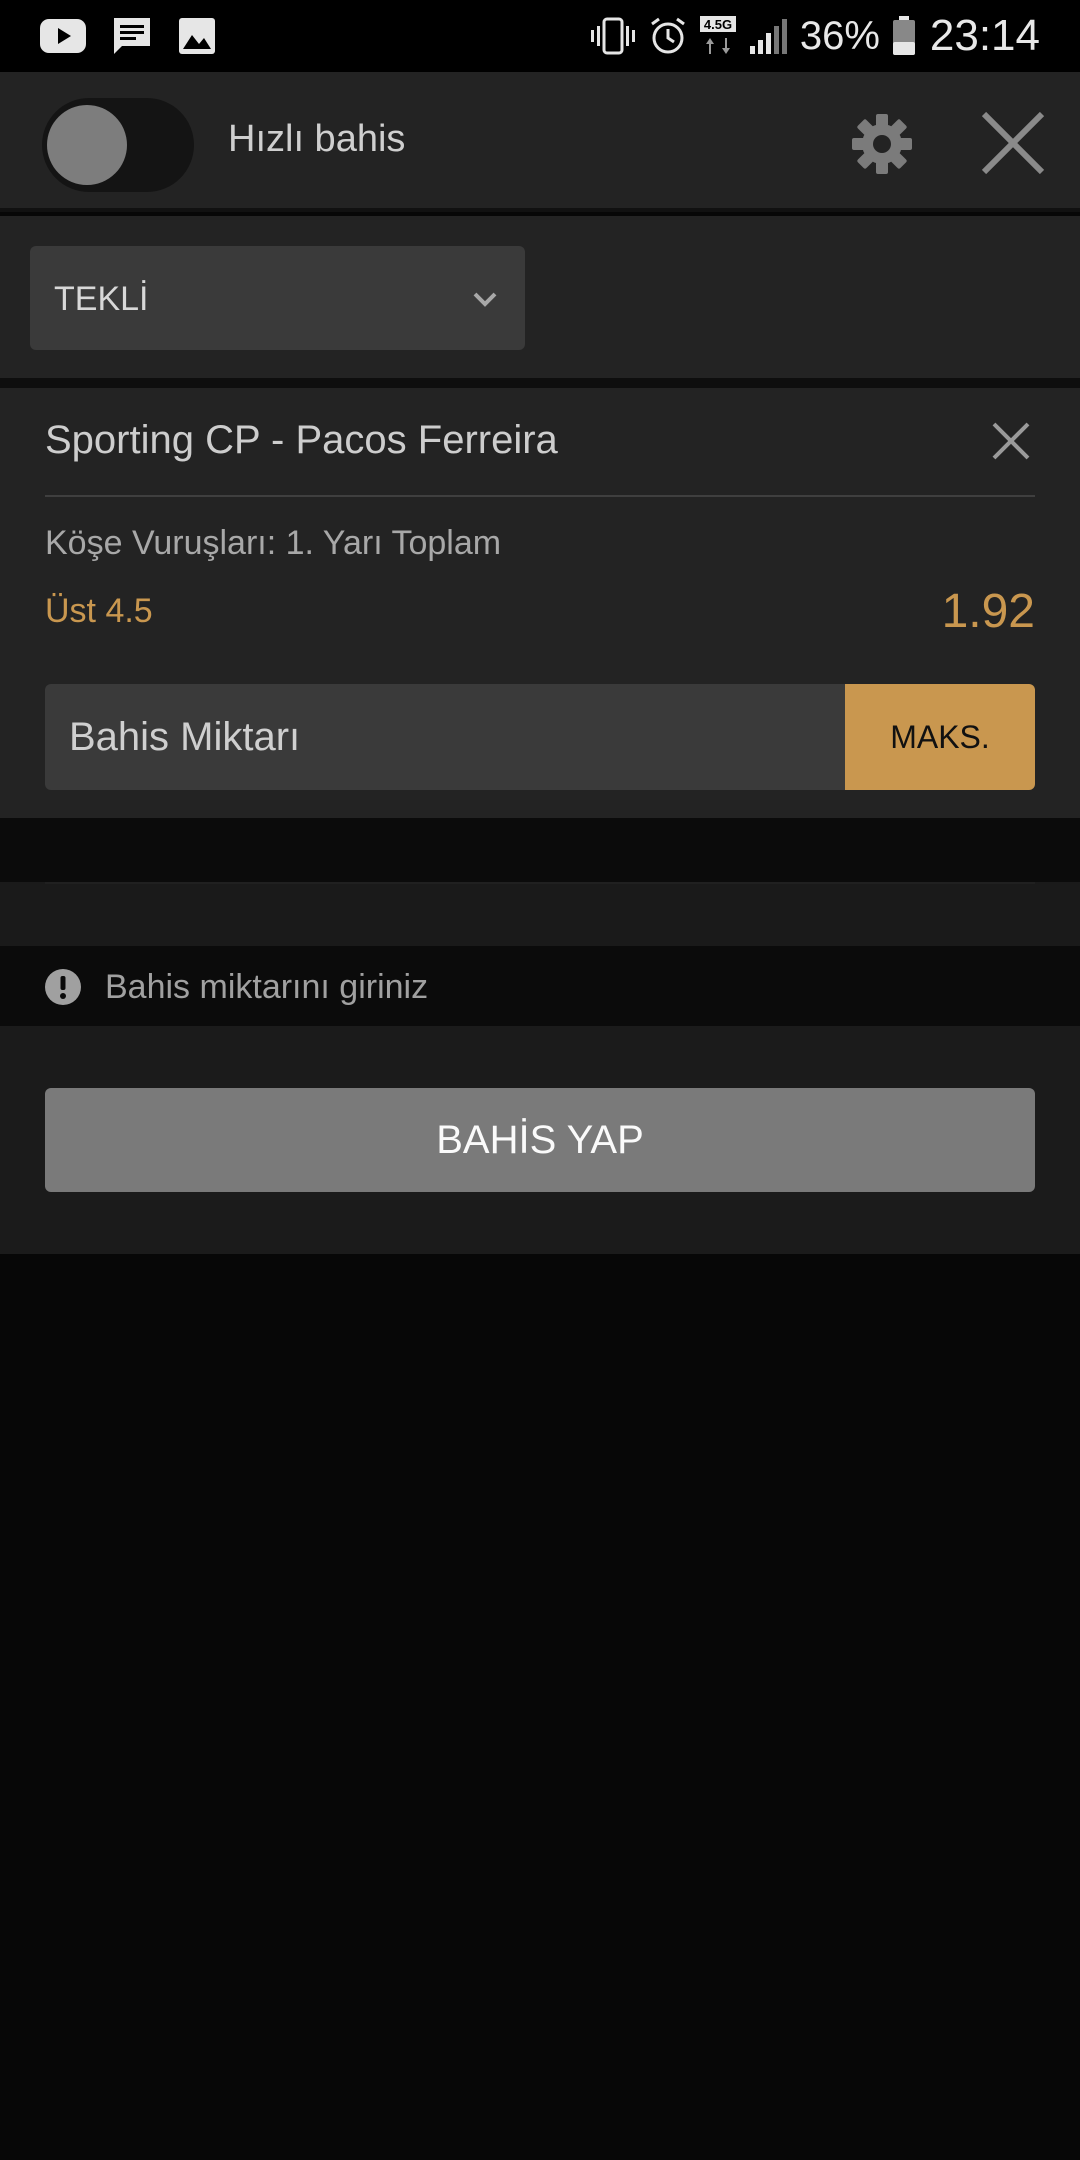 This screenshot has width=1080, height=2160. Describe the element at coordinates (101, 299) in the screenshot. I see `bet-type-value: TEKLİ` at that location.